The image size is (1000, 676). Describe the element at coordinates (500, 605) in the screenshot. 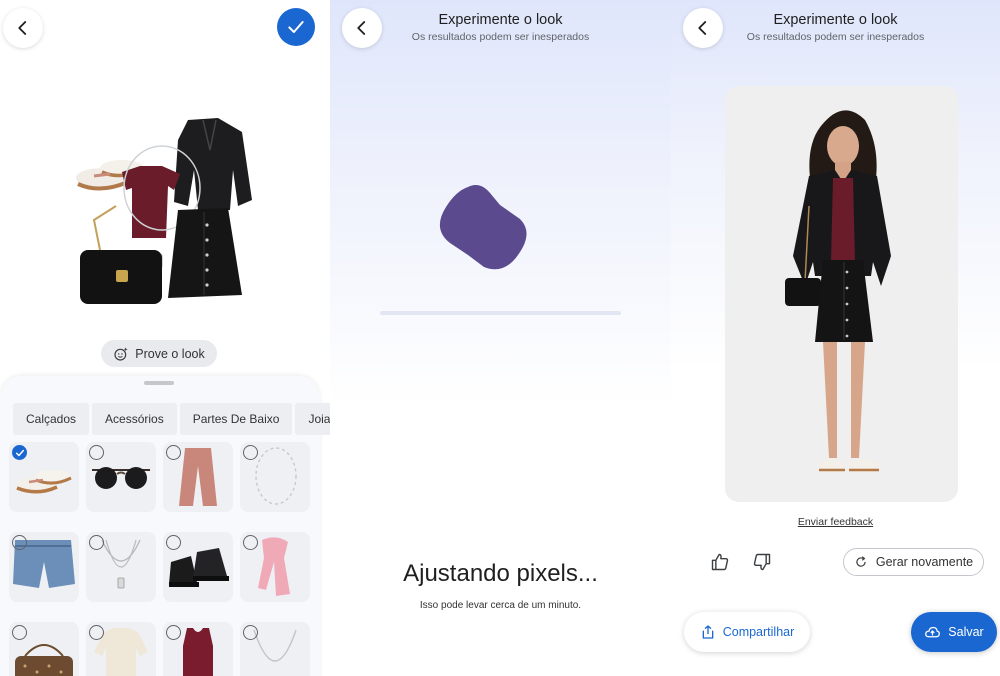

I see `loading-submessage: Isso pode levar cerca de um minuto.` at that location.